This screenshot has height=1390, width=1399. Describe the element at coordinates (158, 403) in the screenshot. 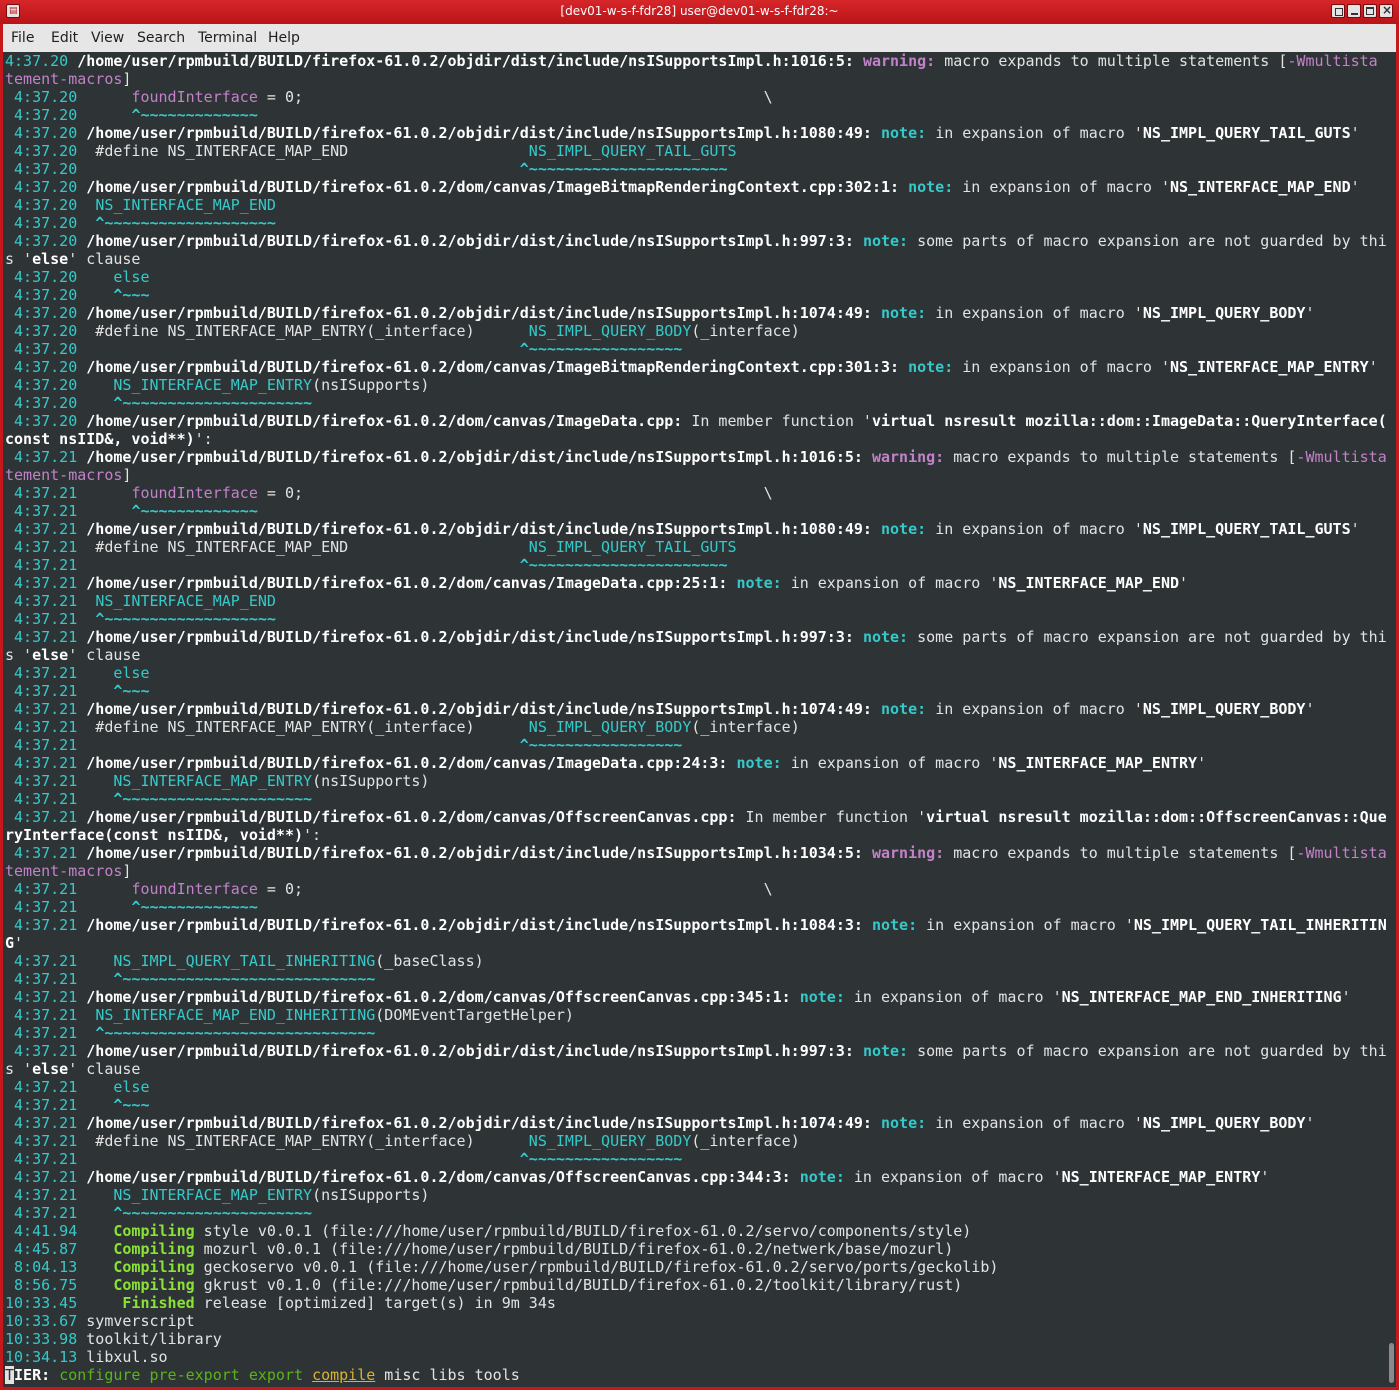

I see `terminal-line: 4:37.20 ^~~~~~~~~~~~~~~~~~~~~~` at that location.